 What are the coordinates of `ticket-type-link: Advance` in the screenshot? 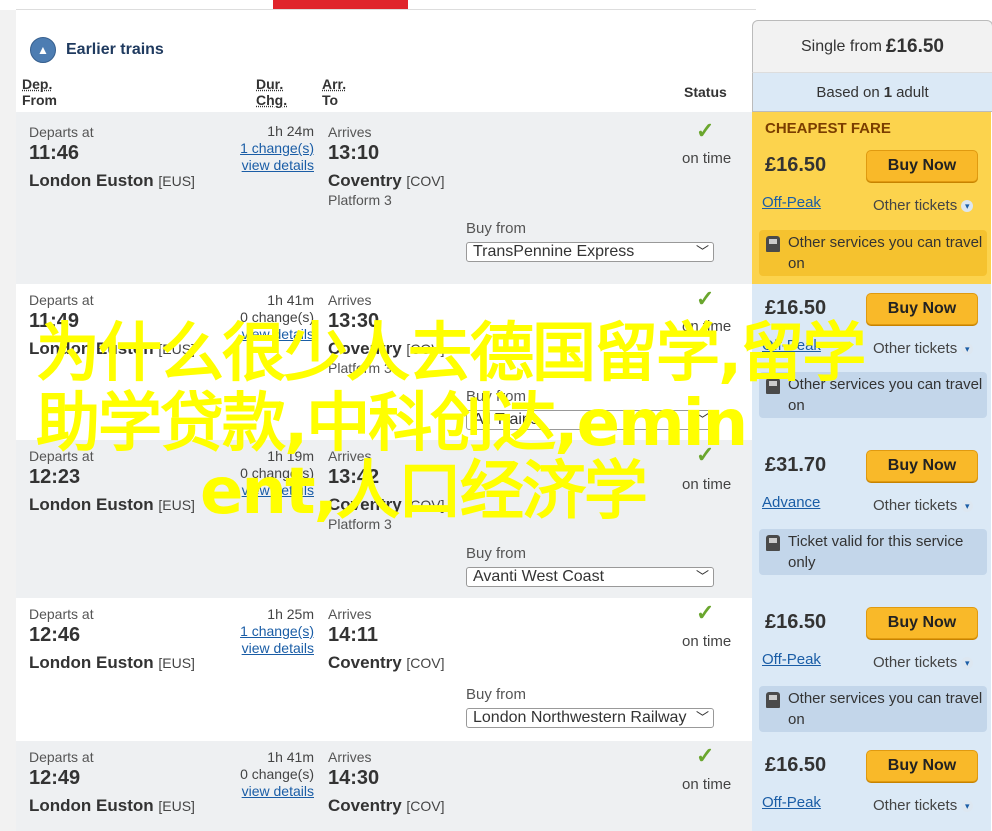 It's located at (791, 502).